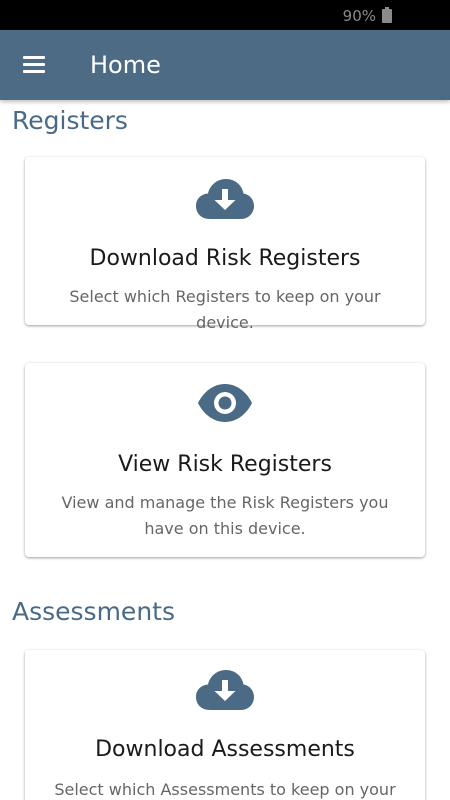 This screenshot has width=450, height=800. I want to click on battery-icon, so click(387, 15).